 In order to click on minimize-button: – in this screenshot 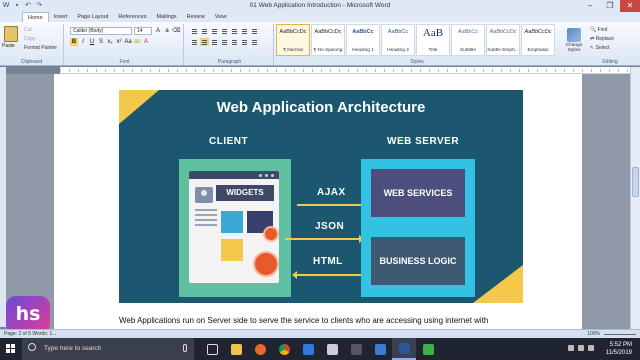, I will do `click(590, 6)`.